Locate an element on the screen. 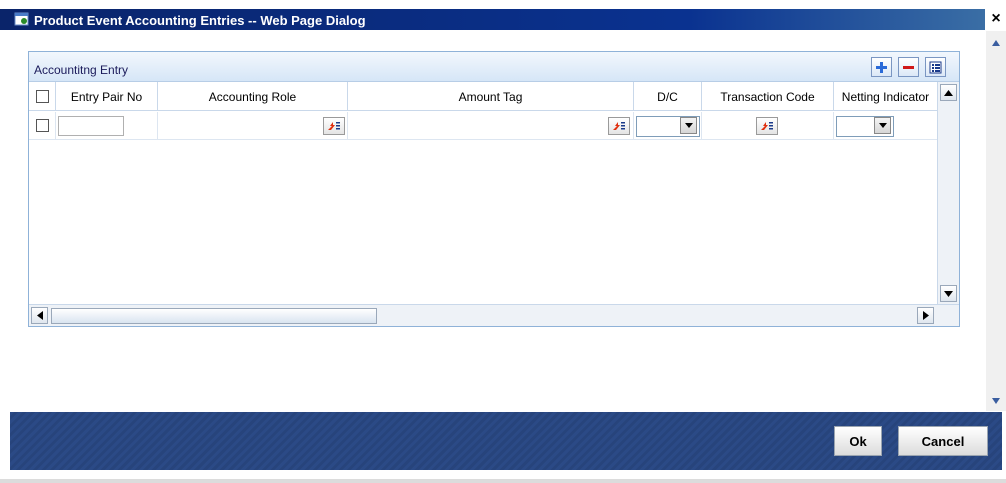 Image resolution: width=1006 pixels, height=483 pixels. col-transaction-code: Transaction Code is located at coordinates (768, 96).